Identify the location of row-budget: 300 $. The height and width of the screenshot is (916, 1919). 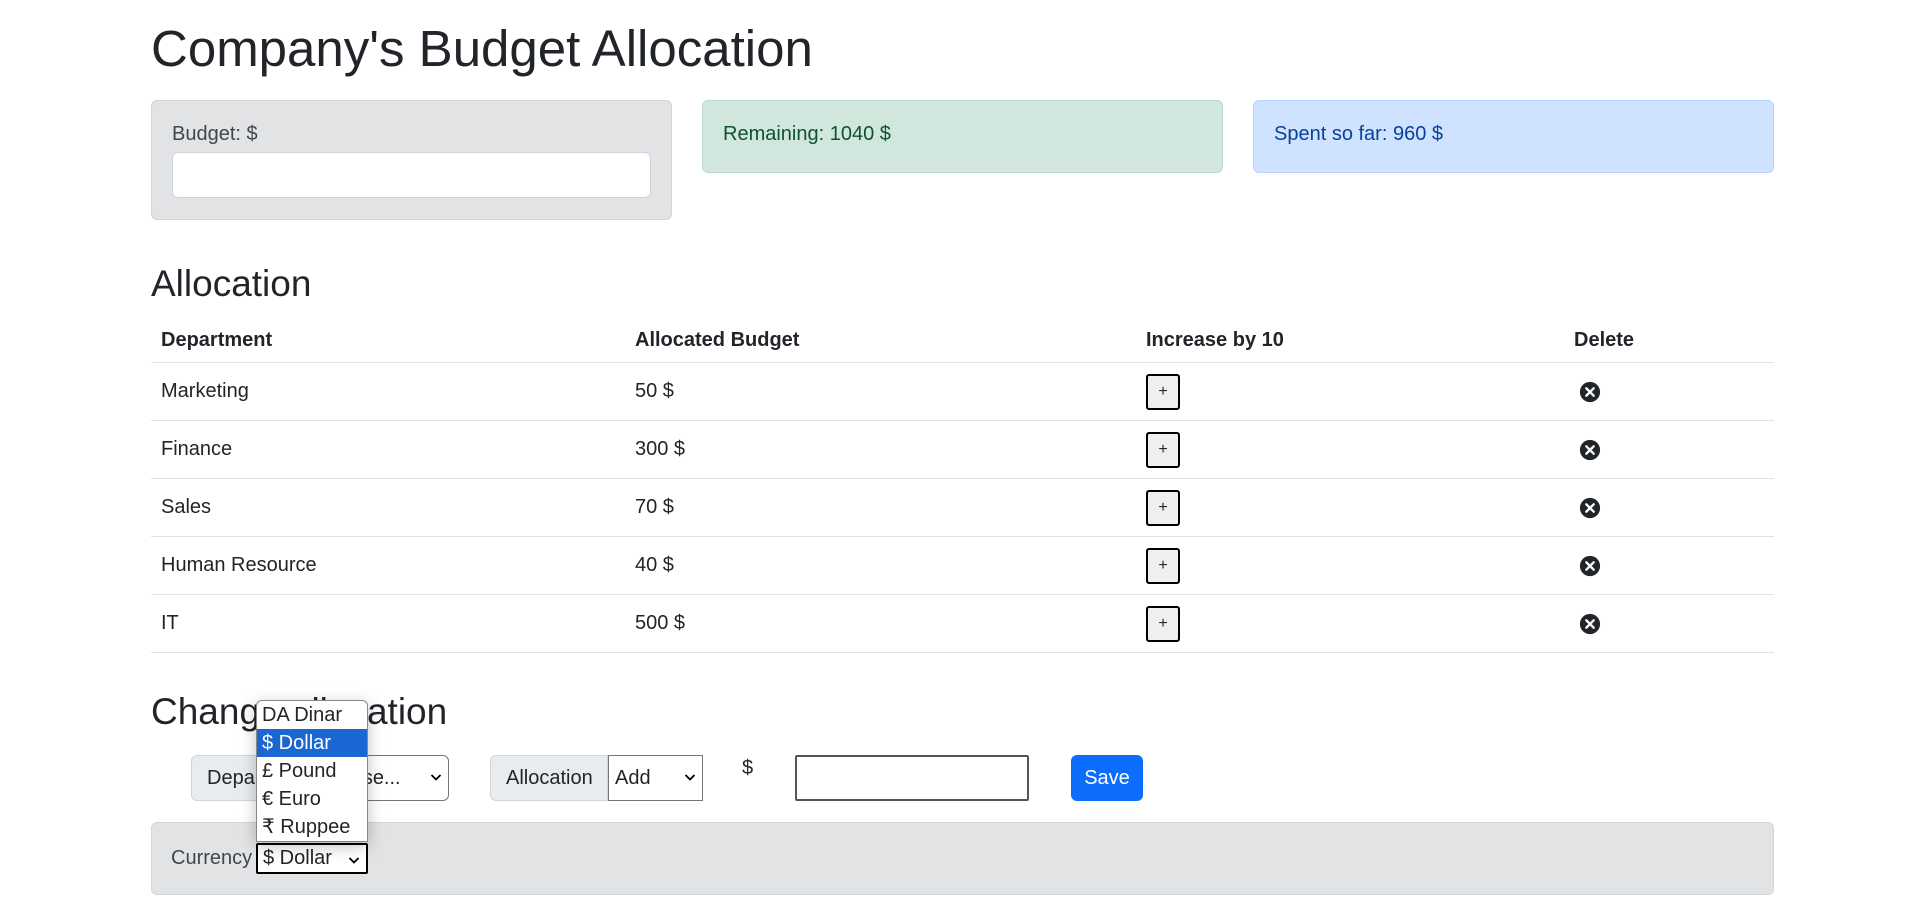
(880, 449).